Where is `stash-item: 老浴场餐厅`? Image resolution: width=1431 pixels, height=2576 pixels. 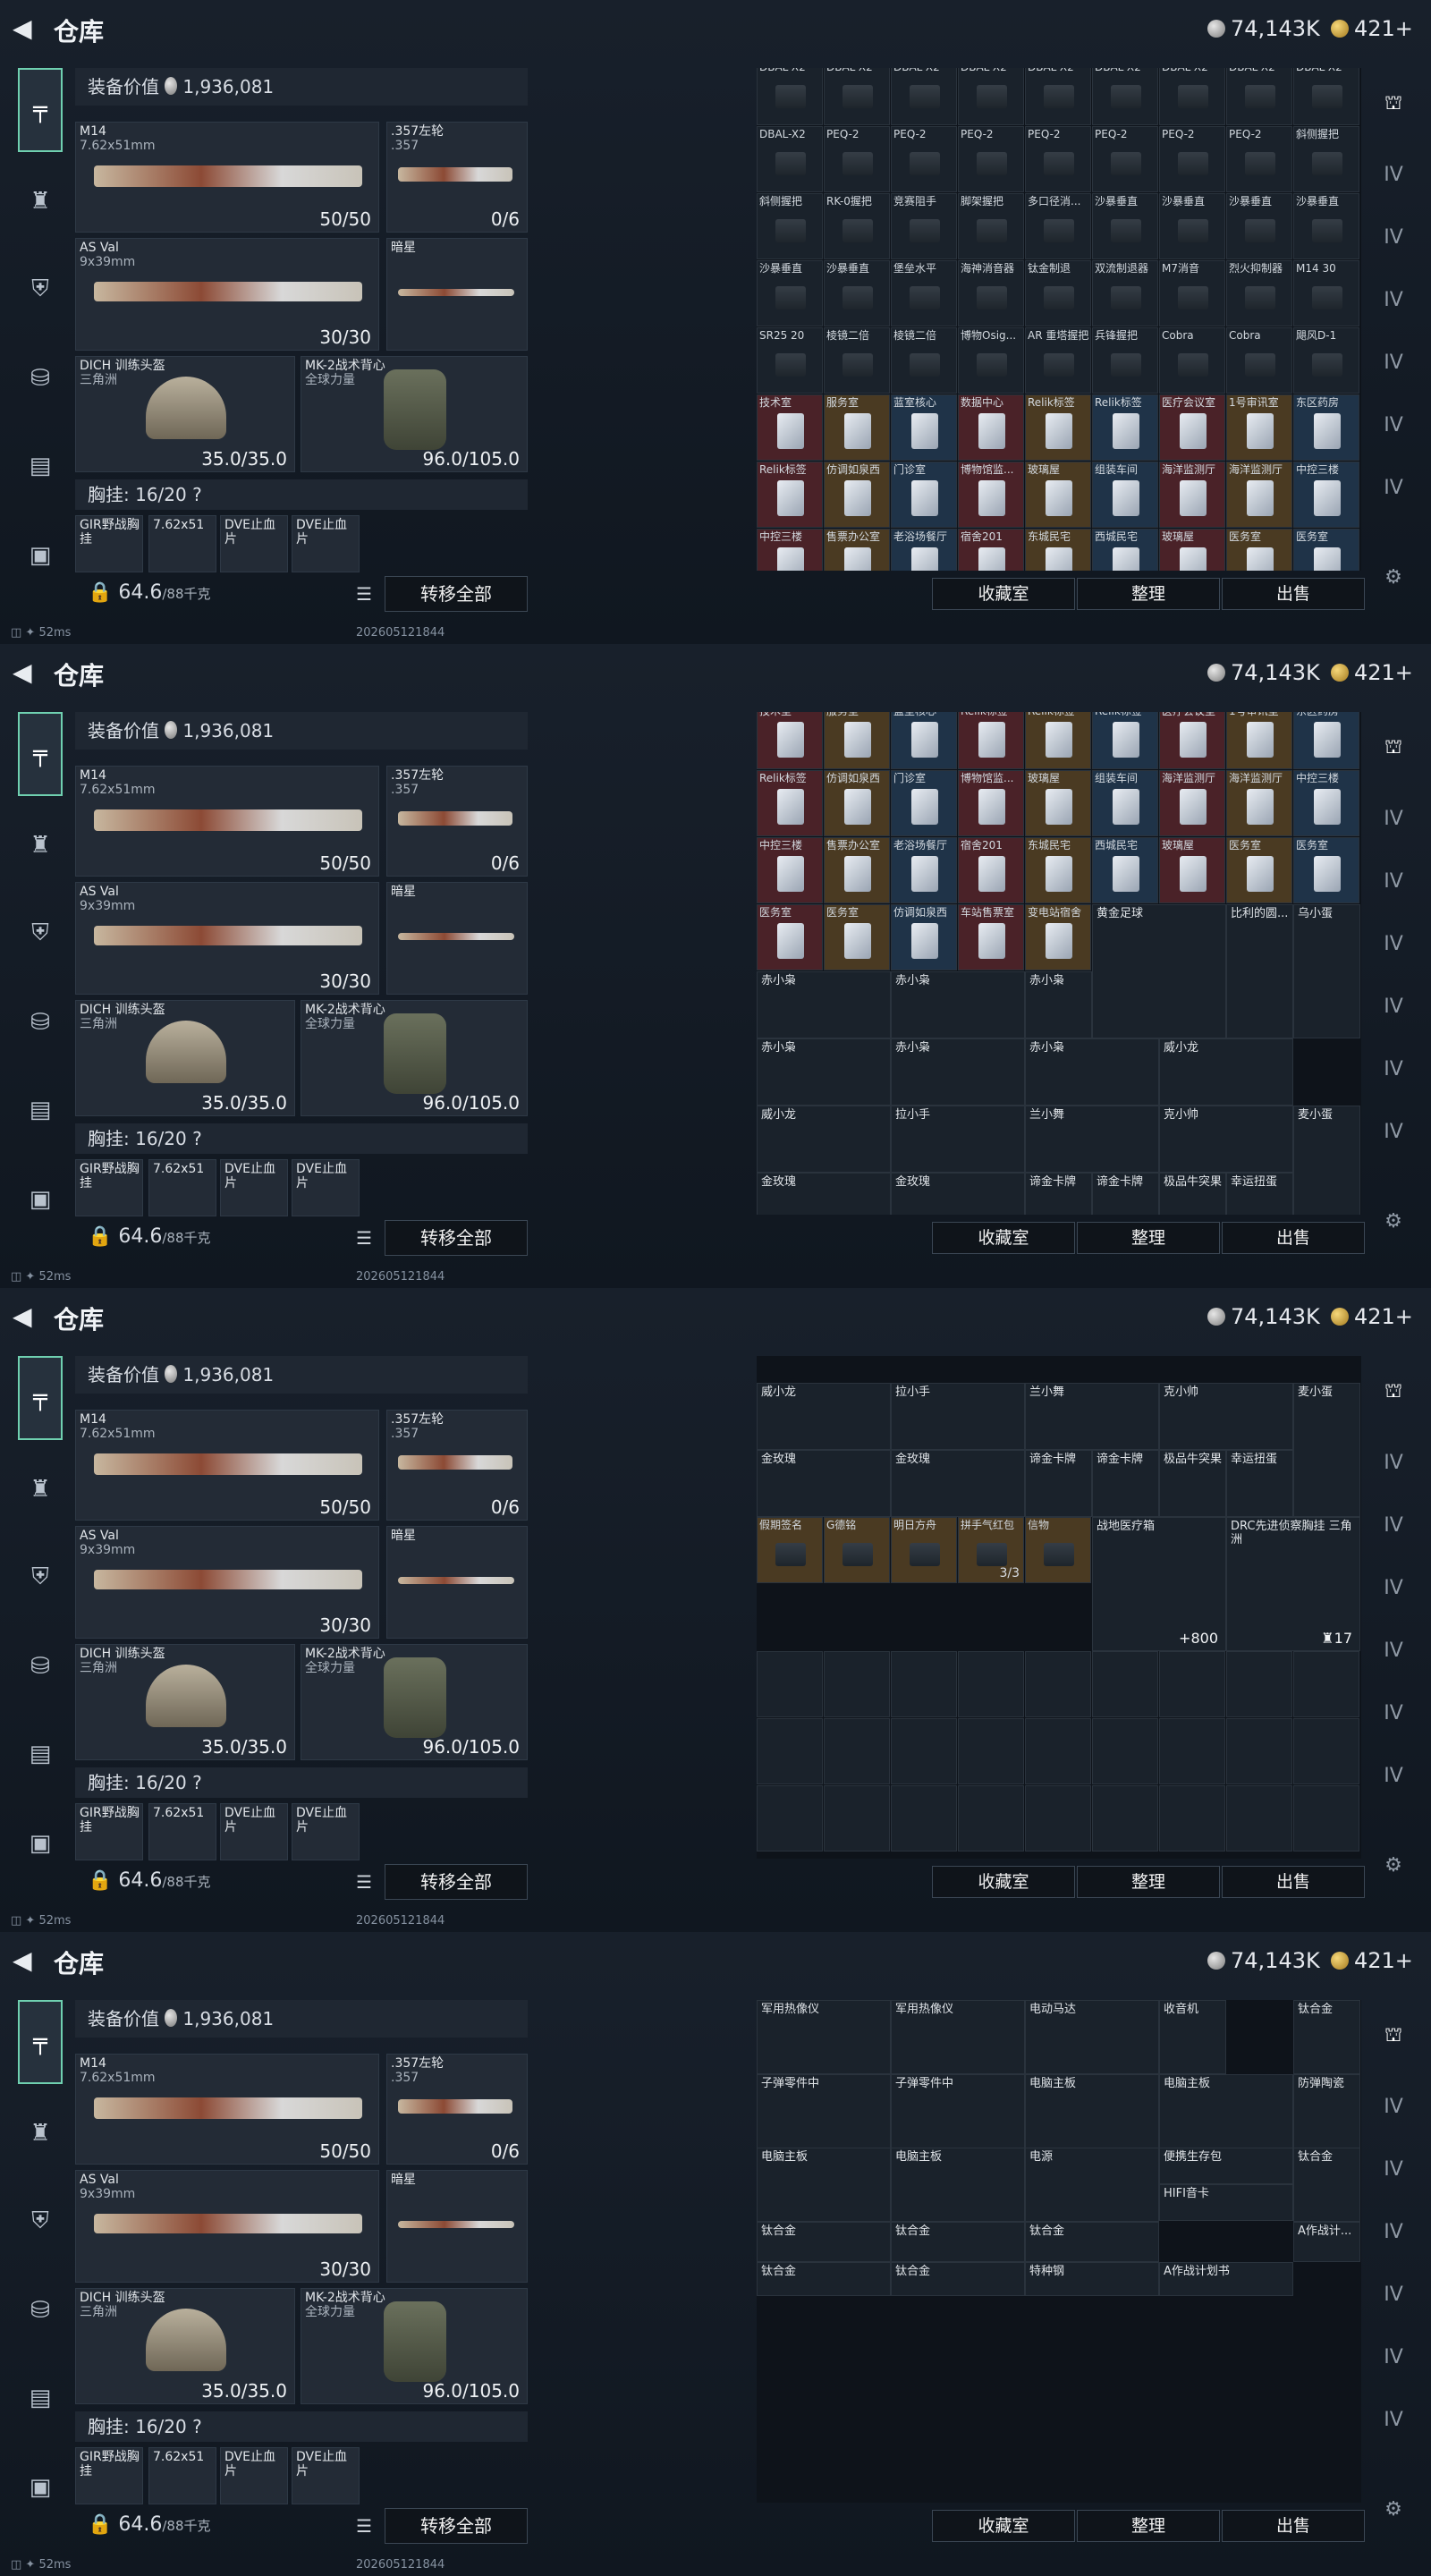
stash-item: 老浴场餐厅 is located at coordinates (924, 870).